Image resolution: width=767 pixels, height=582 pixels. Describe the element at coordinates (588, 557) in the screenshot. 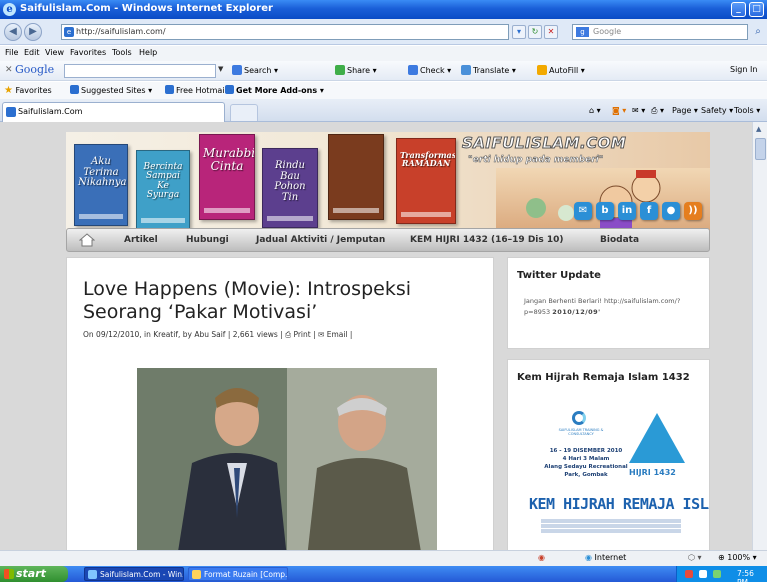

I see `globe-icon: ◉` at that location.